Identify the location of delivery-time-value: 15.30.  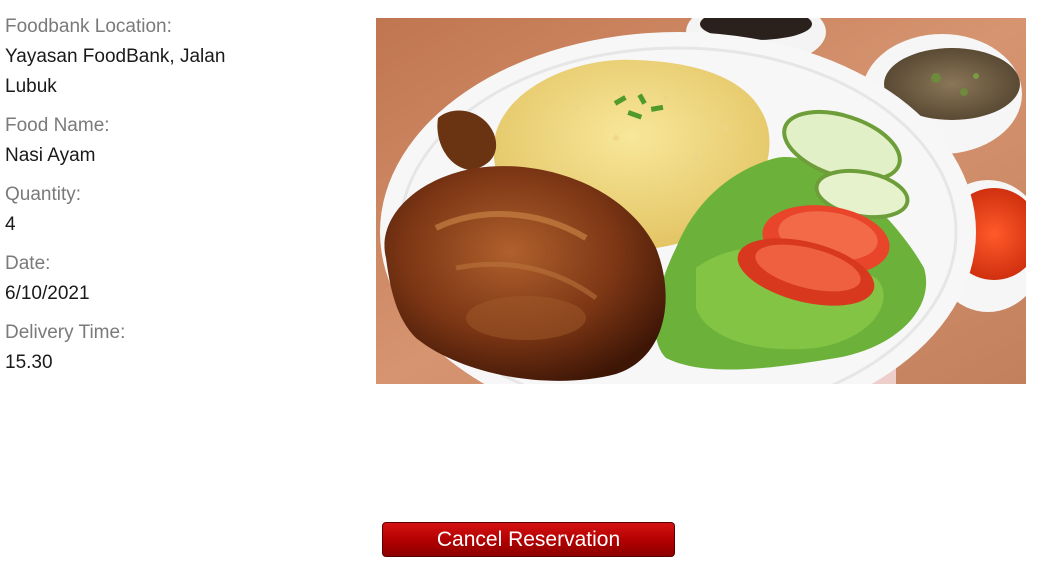
(29, 362).